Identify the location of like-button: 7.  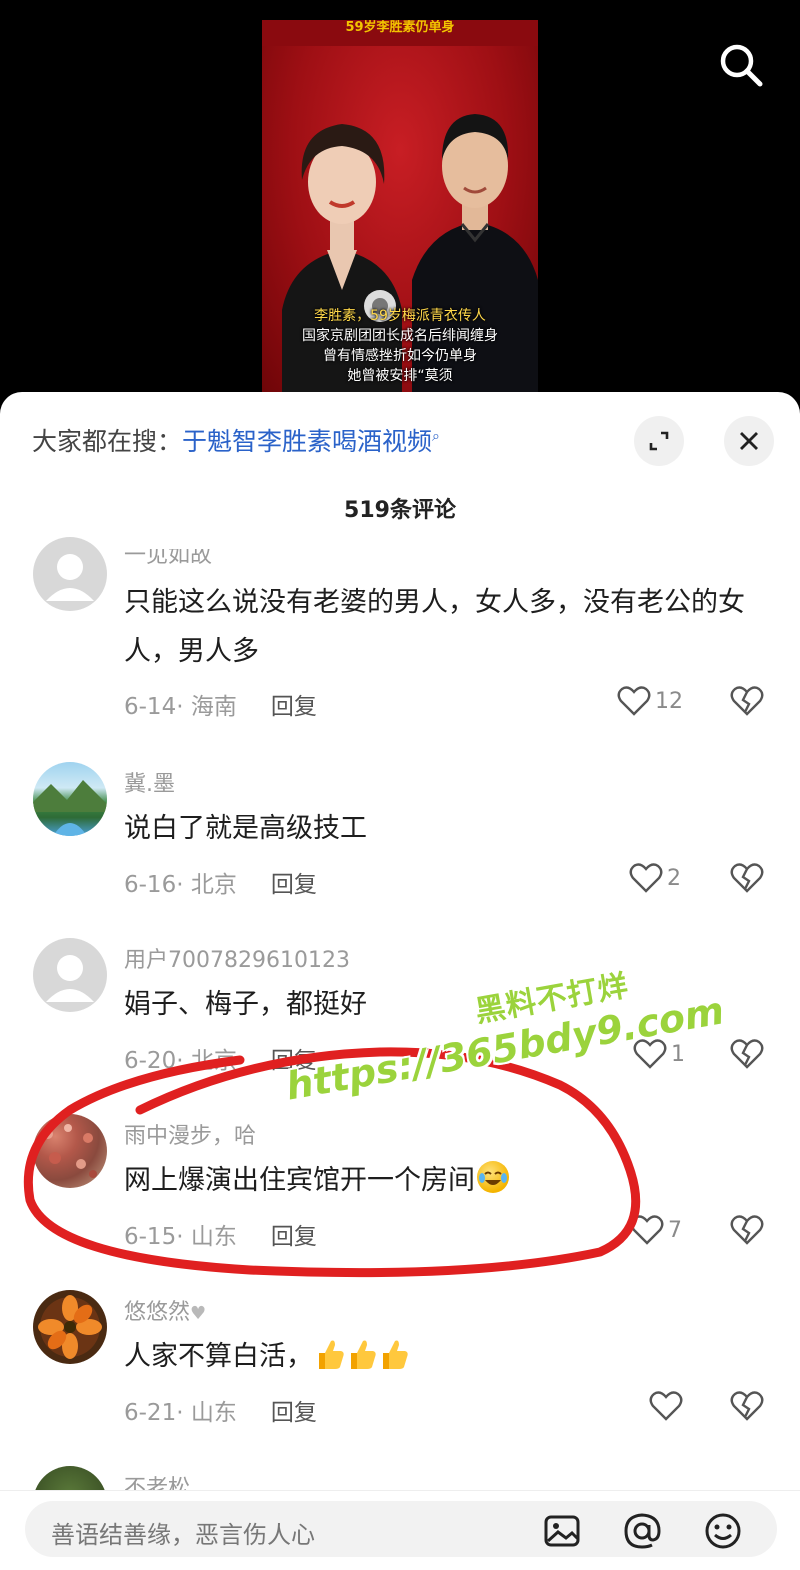
(656, 1230).